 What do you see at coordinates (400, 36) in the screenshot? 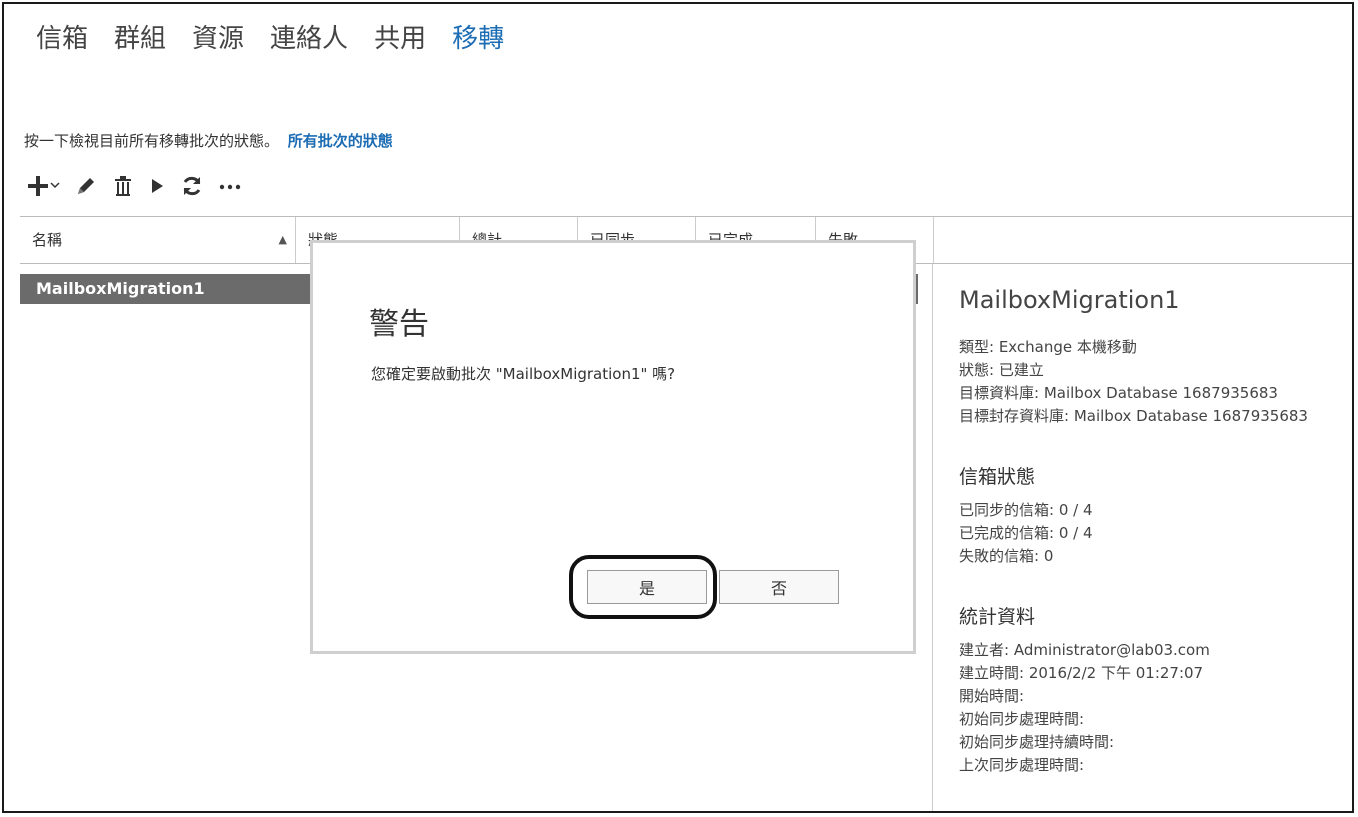
I see `tab-shared: 共用` at bounding box center [400, 36].